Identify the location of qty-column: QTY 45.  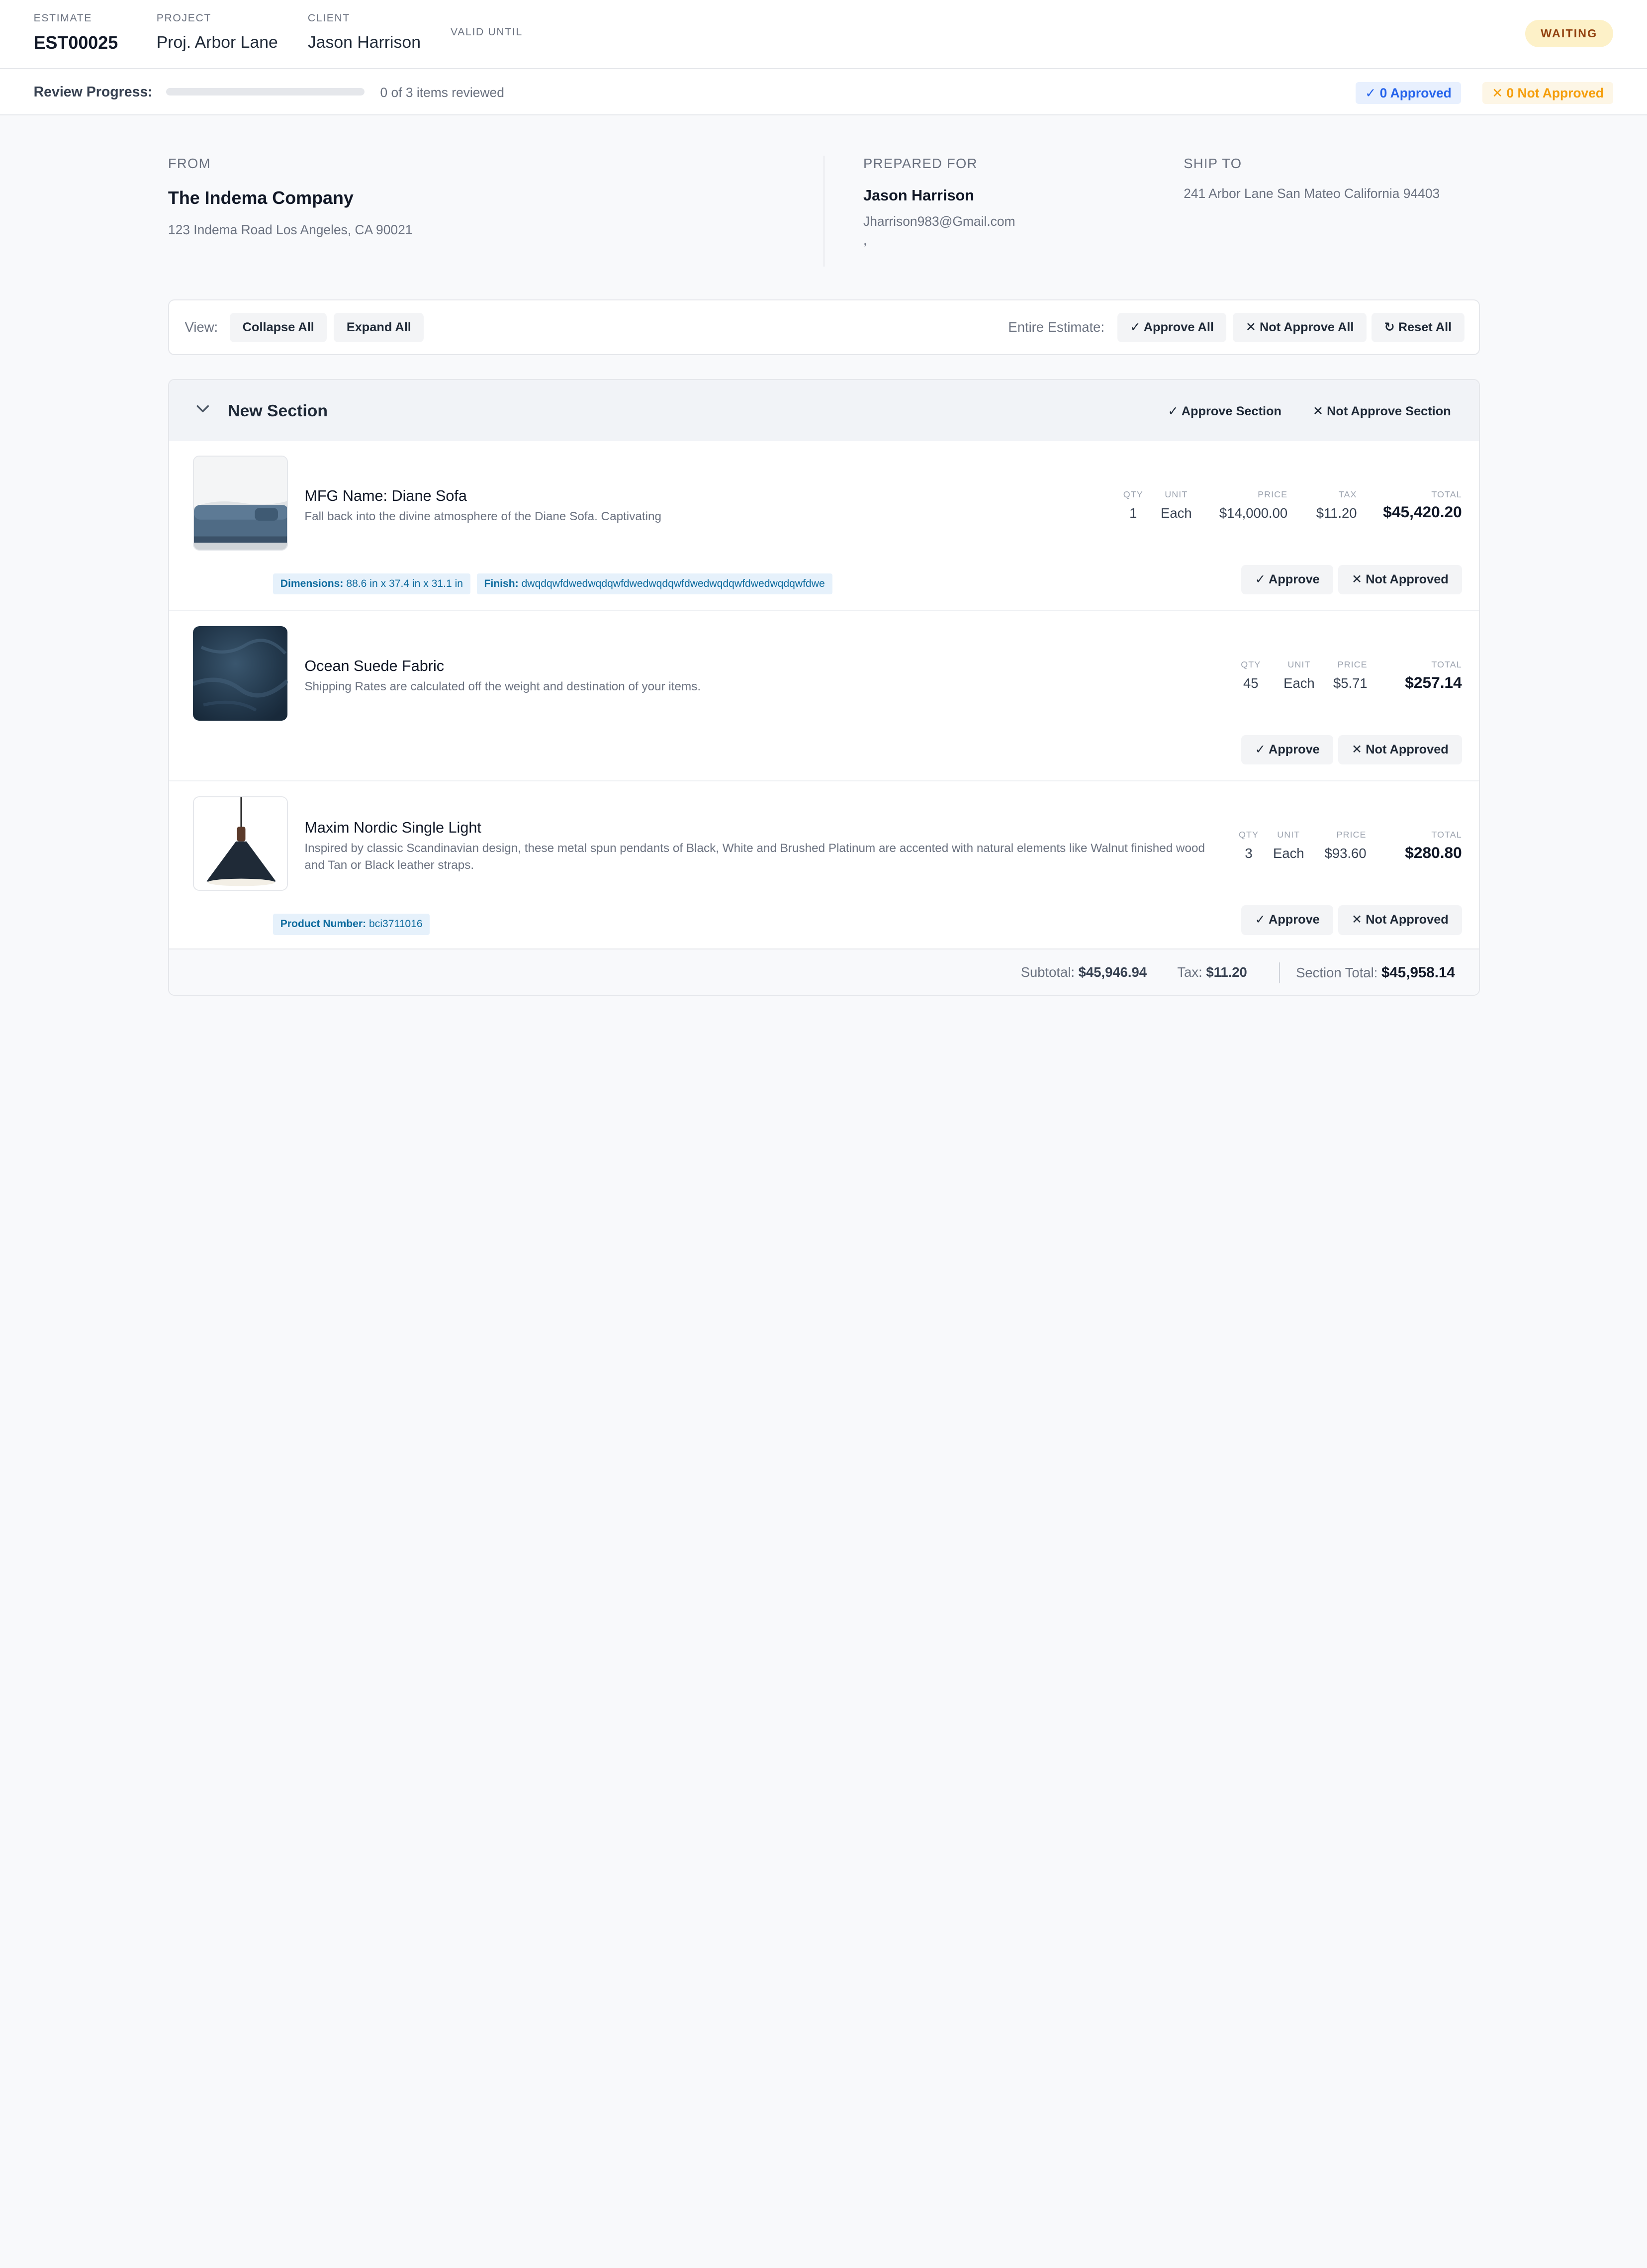
(1251, 675).